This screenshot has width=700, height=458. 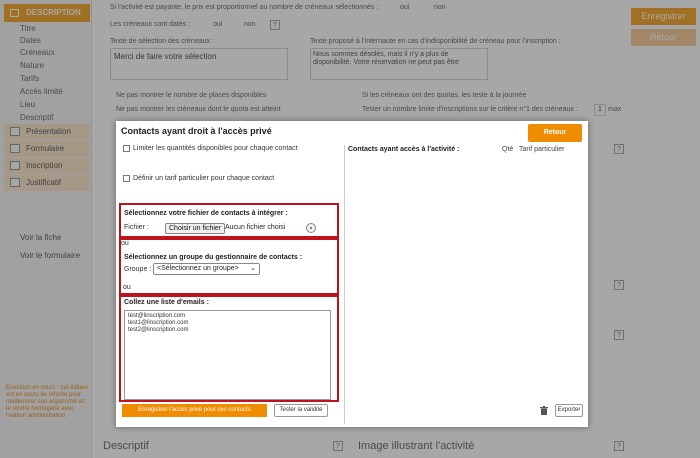 I want to click on email-line: test@linscription.com, so click(x=157, y=316).